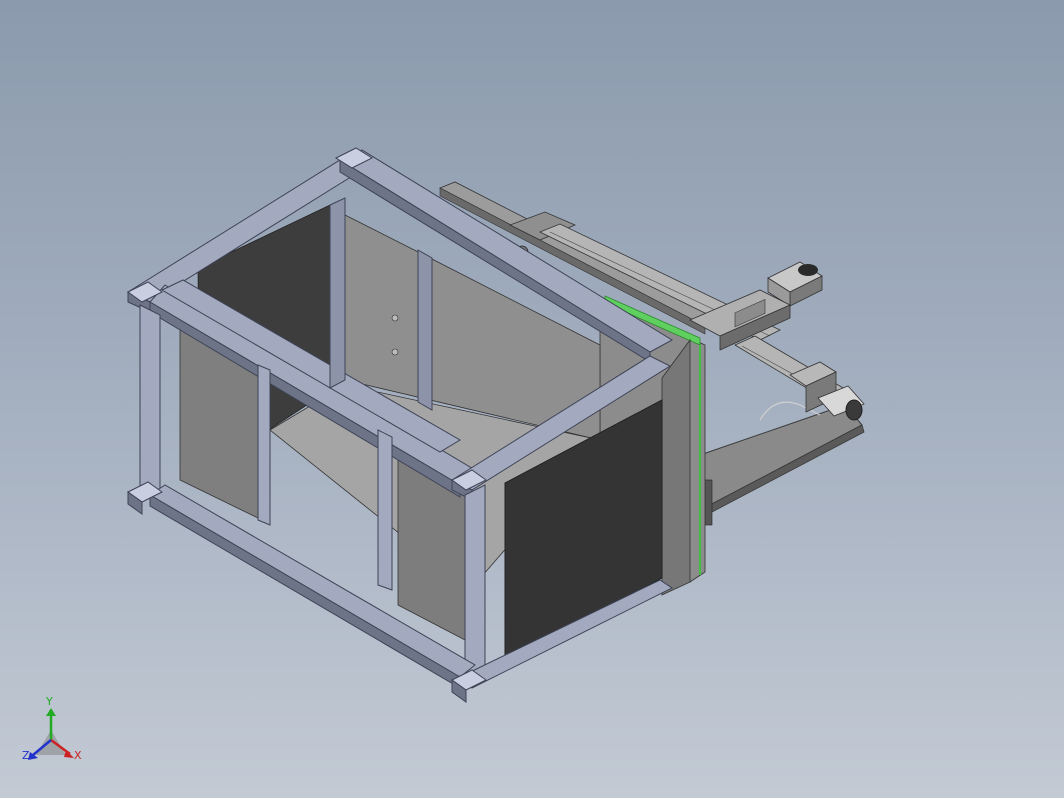 This screenshot has height=798, width=1064. I want to click on post-front-left, so click(475, 587).